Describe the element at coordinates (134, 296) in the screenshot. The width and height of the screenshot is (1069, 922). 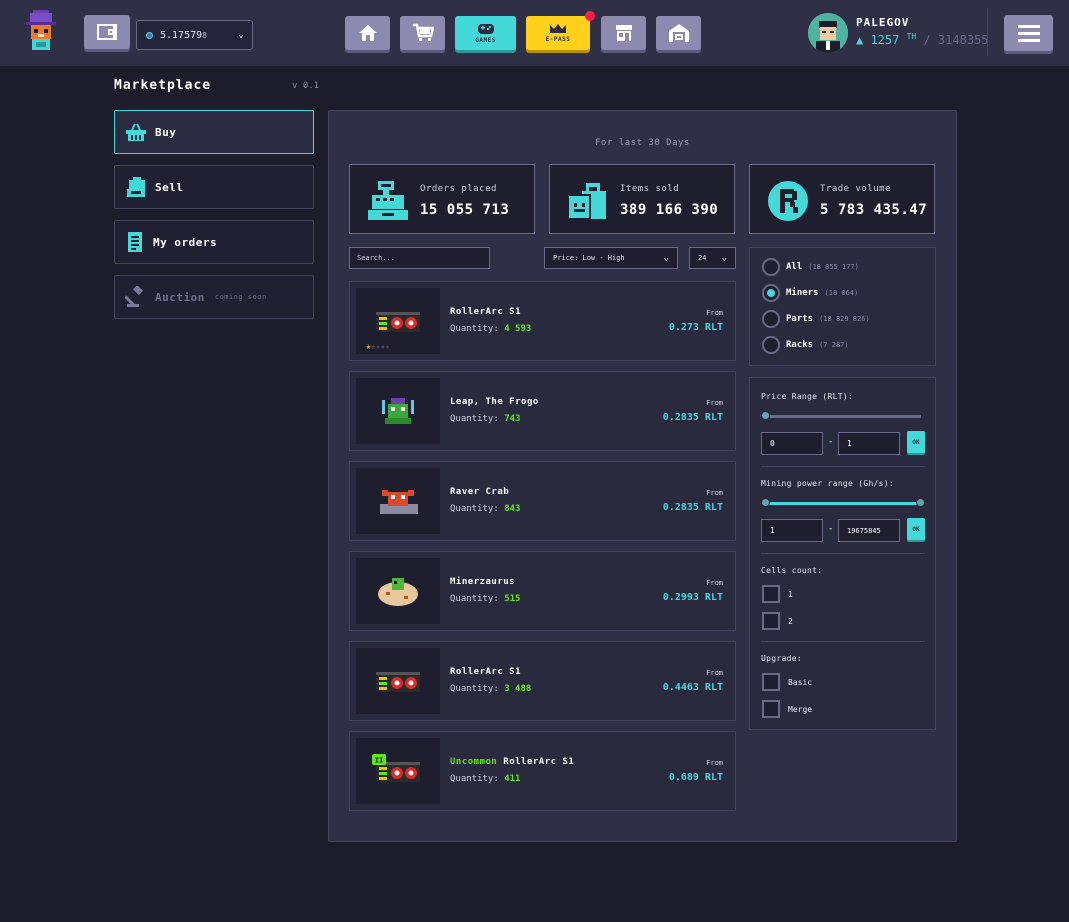
I see `gavel-icon` at that location.